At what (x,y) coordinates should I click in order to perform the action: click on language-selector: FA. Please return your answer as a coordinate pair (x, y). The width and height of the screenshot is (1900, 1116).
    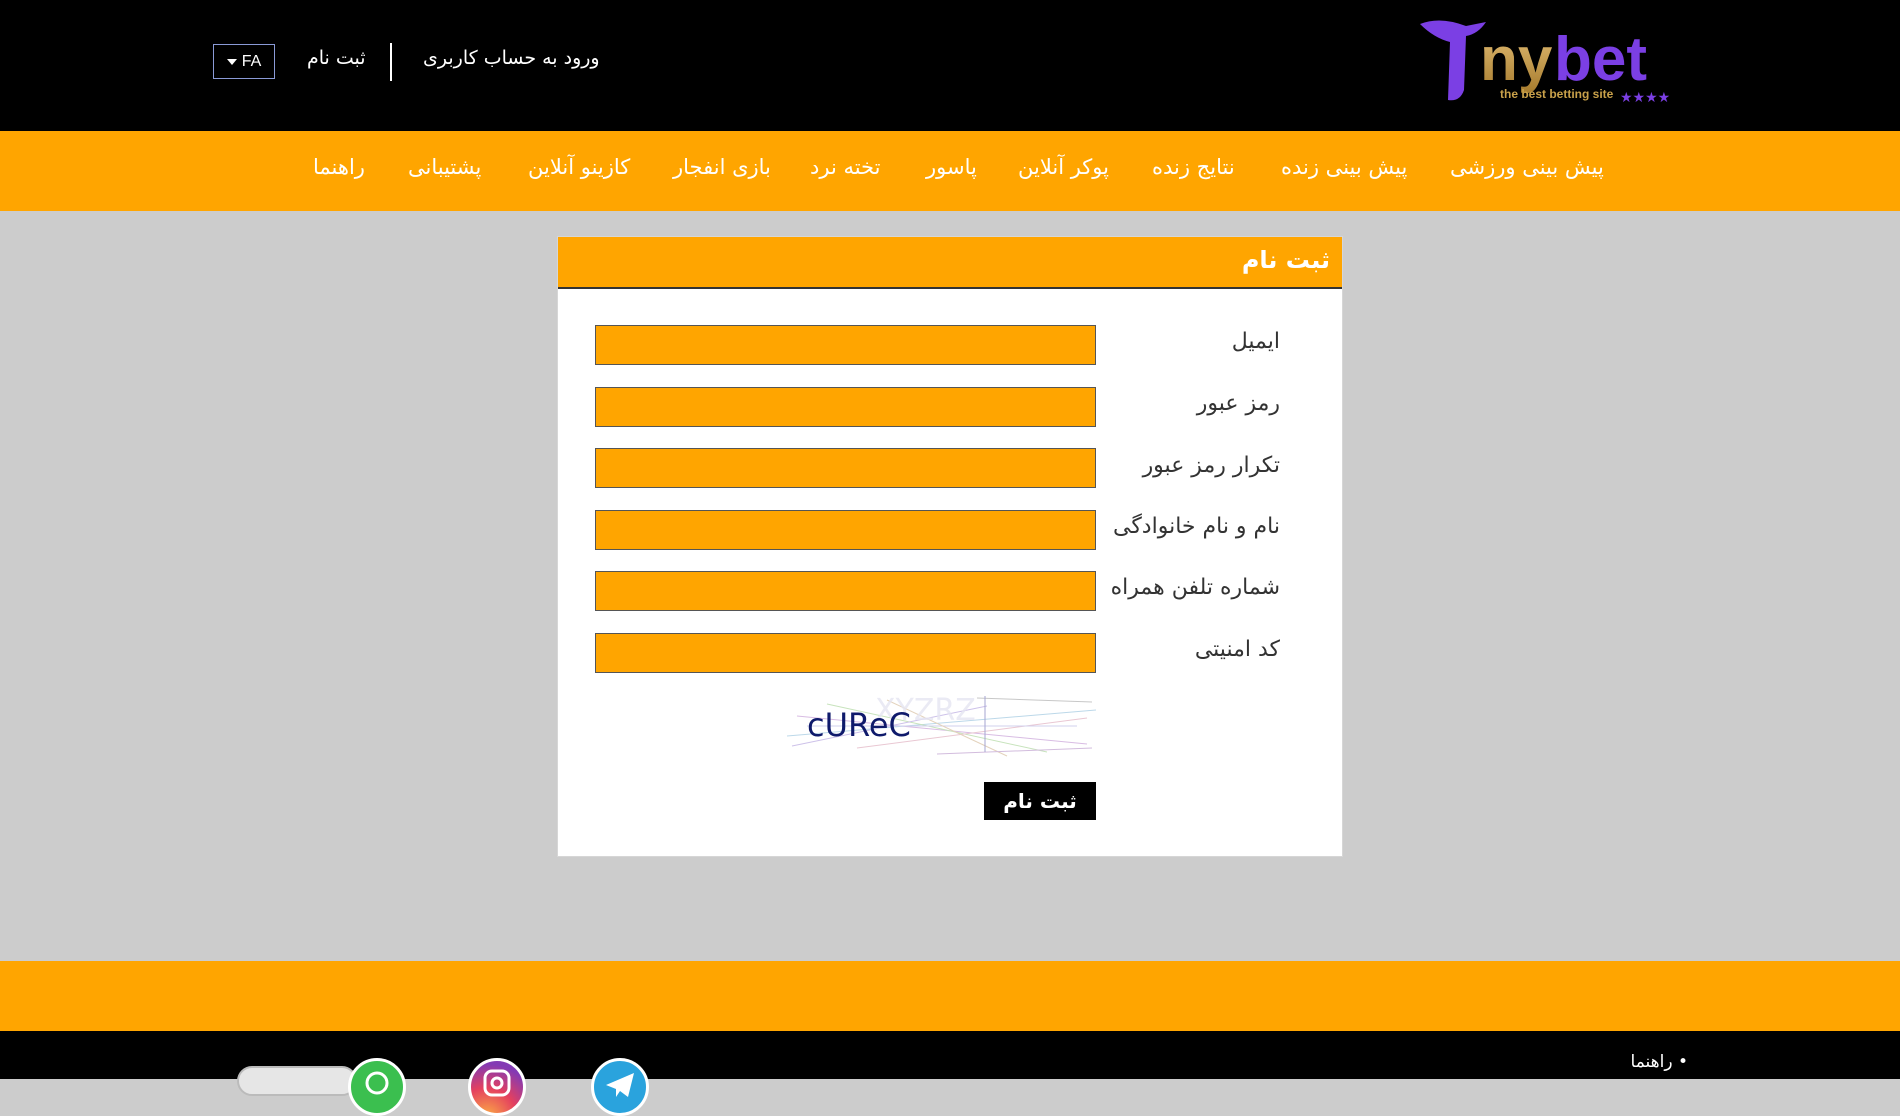
    Looking at the image, I should click on (244, 61).